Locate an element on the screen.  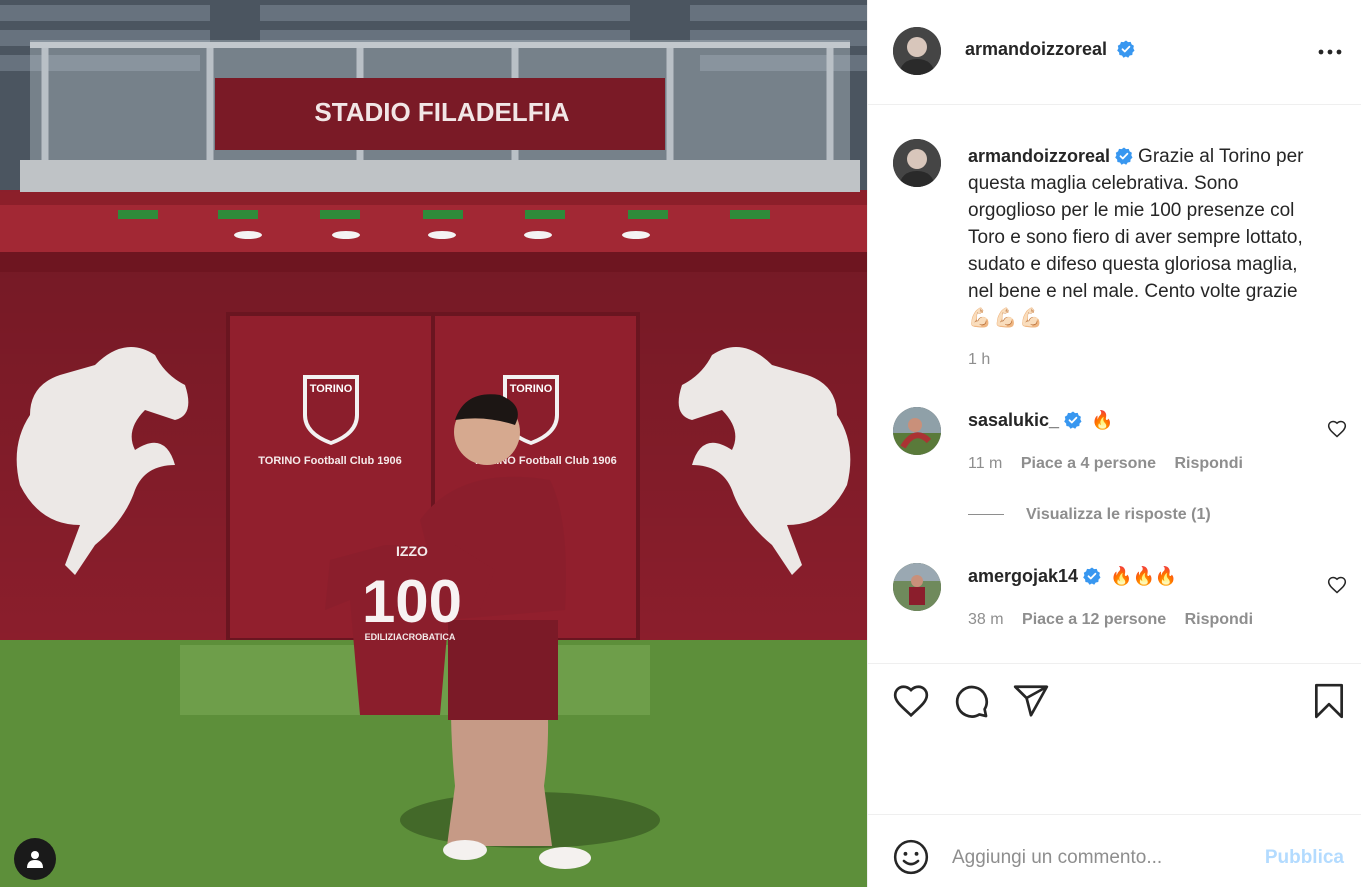
shirt-name: IZZO is located at coordinates (412, 551).